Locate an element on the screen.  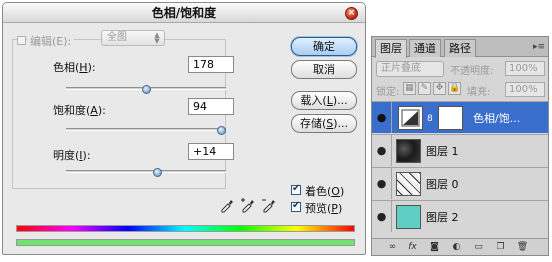
opacity-input: 100% is located at coordinates (525, 68).